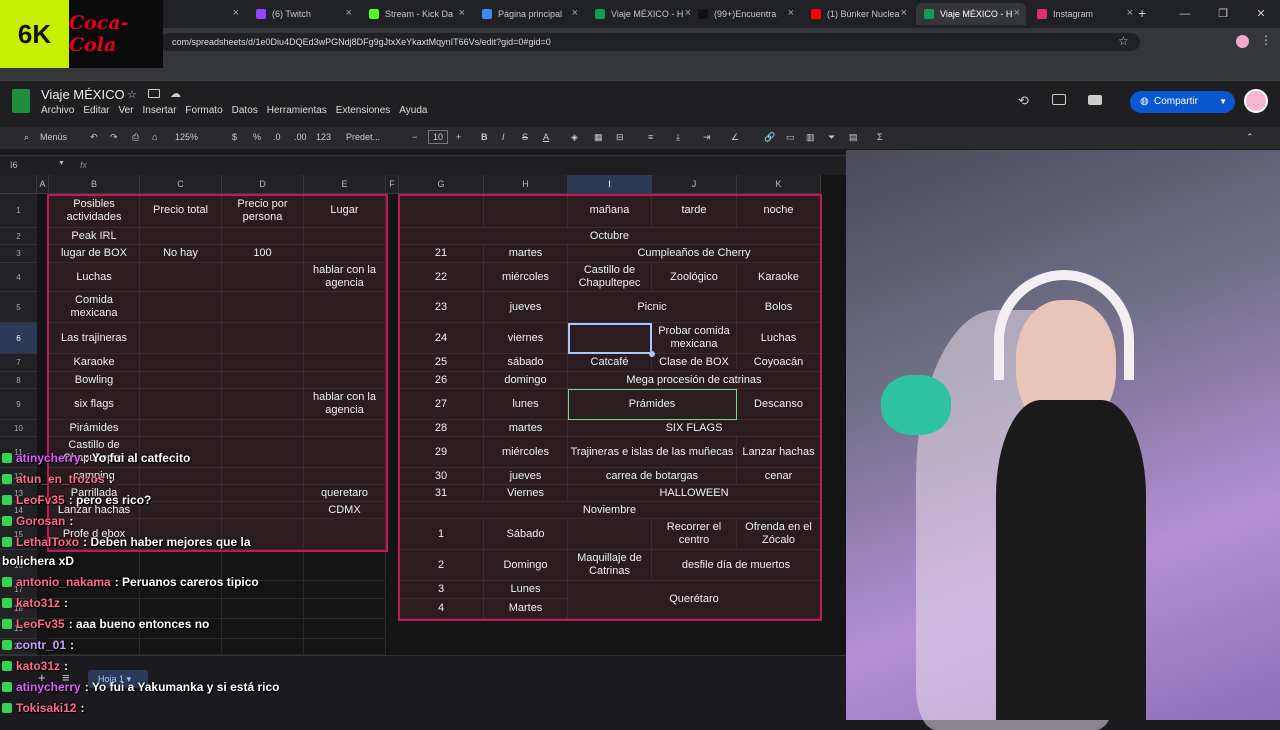 The image size is (1280, 730). Describe the element at coordinates (620, 137) in the screenshot. I see `merge-cells-icon: ⊟` at that location.